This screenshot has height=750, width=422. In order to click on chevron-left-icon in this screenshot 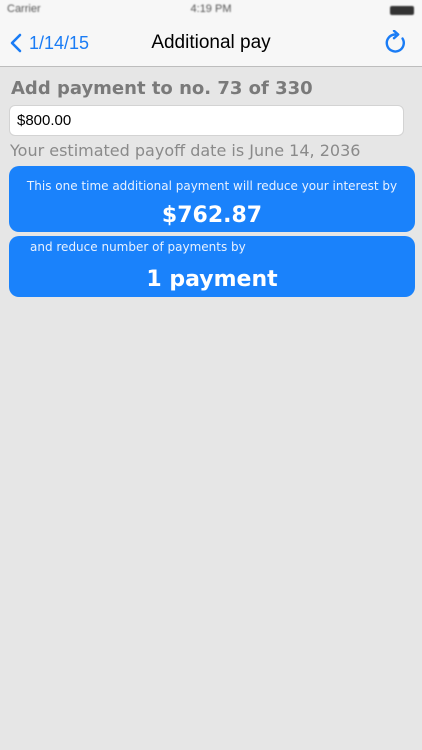, I will do `click(16, 43)`.